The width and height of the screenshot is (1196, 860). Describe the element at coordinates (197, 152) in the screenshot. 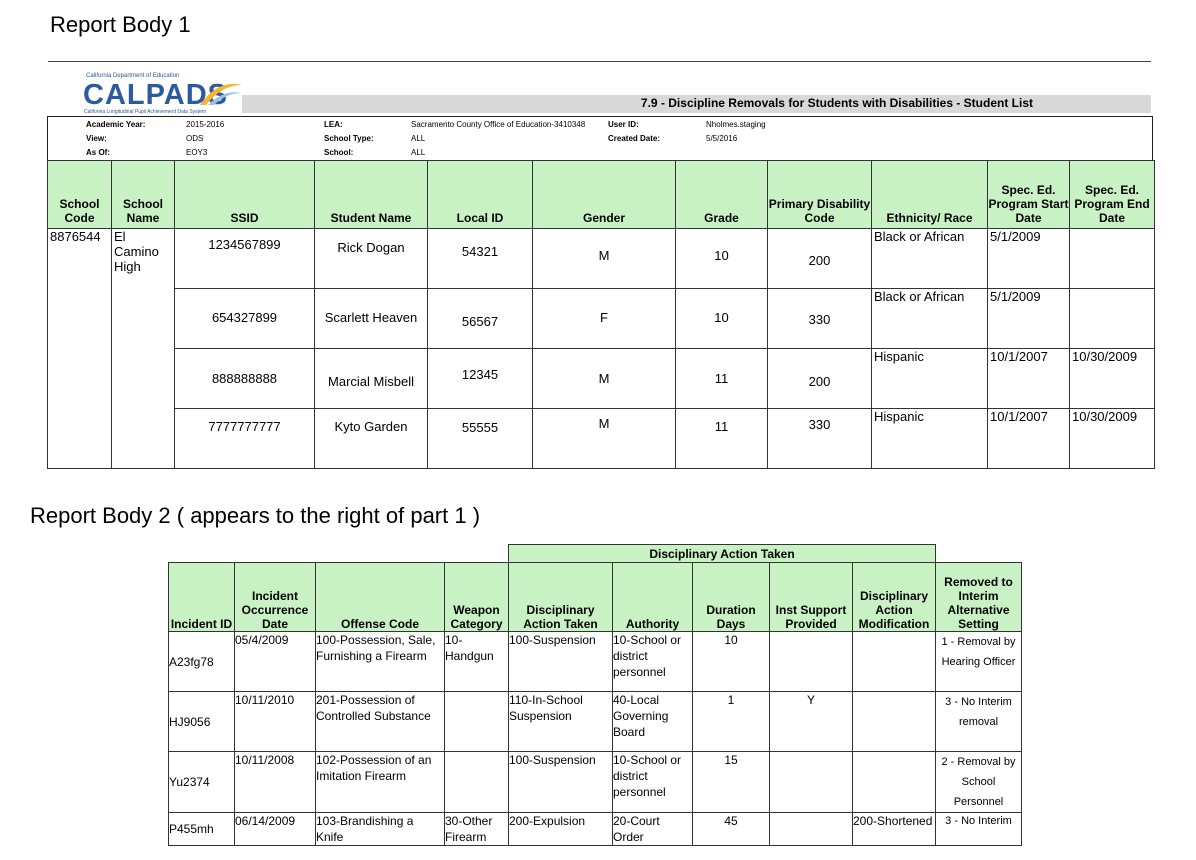

I see `as-of-value: EOY3` at that location.